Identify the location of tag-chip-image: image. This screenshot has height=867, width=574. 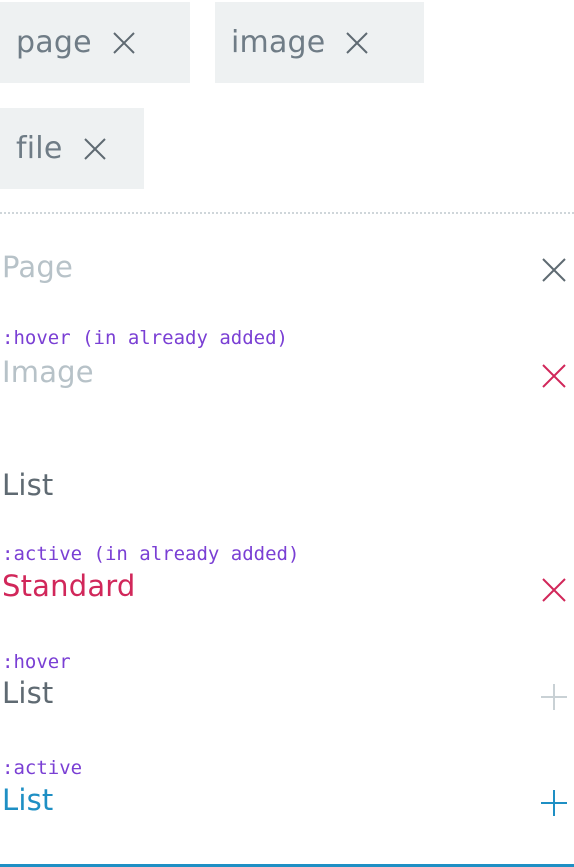
(319, 42).